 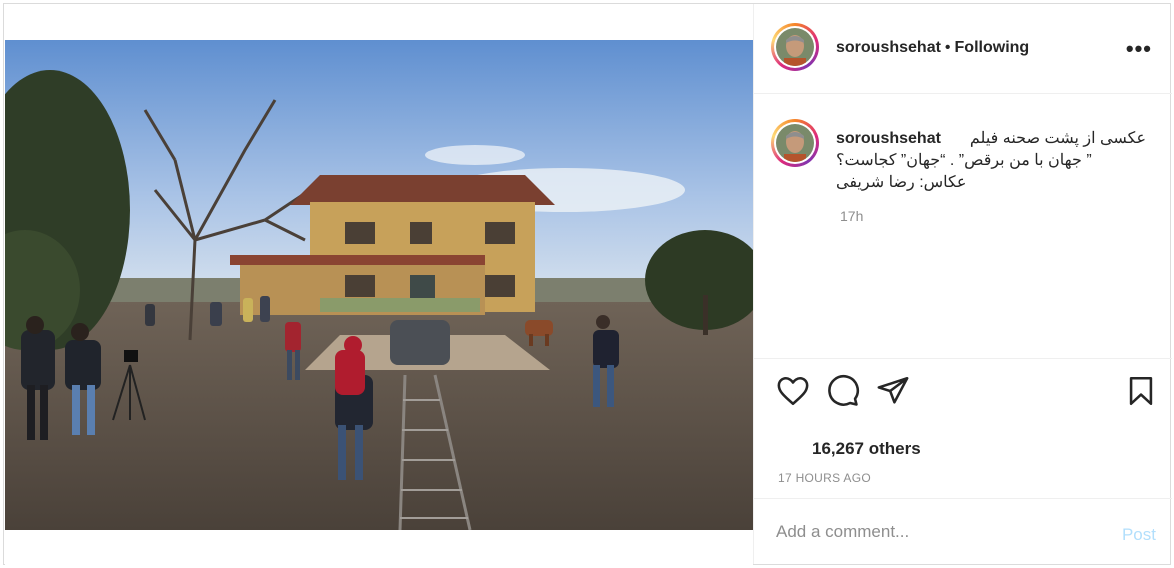 What do you see at coordinates (851, 216) in the screenshot?
I see `caption-time: 17h` at bounding box center [851, 216].